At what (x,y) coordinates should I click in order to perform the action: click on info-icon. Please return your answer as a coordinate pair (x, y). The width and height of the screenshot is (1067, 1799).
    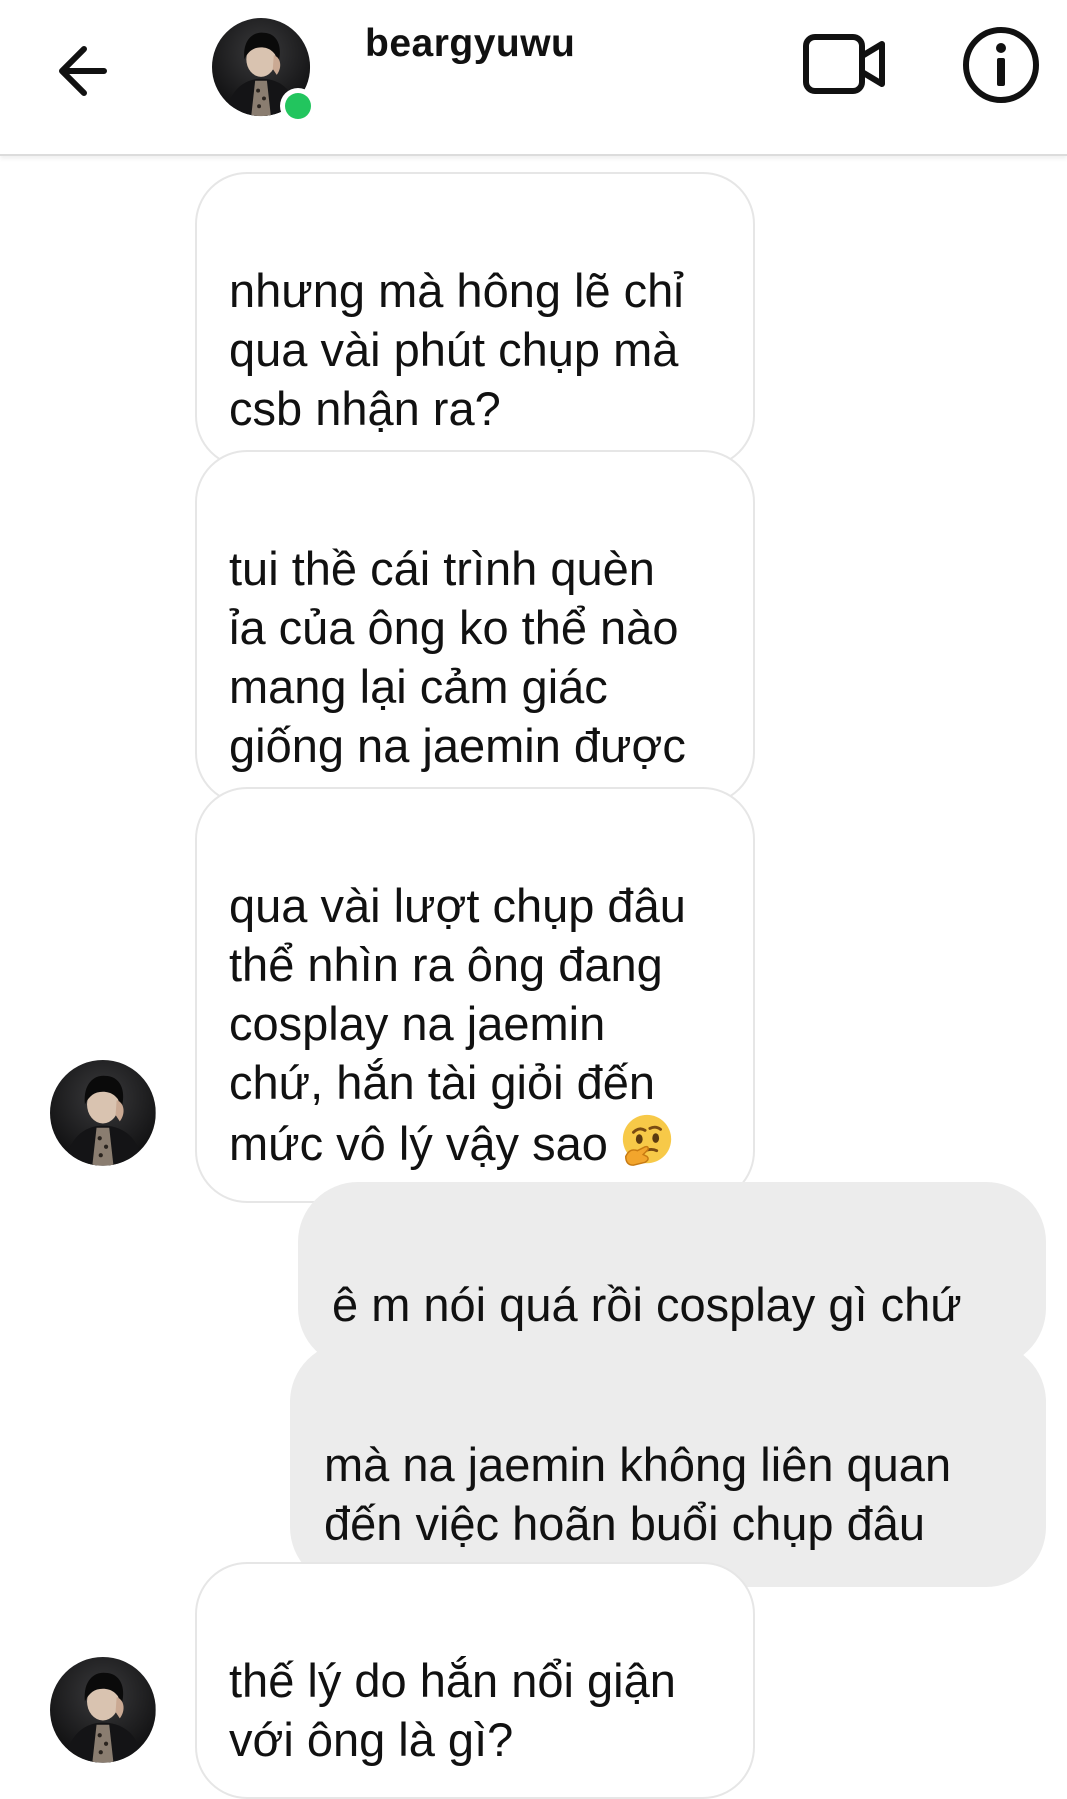
    Looking at the image, I should click on (1001, 65).